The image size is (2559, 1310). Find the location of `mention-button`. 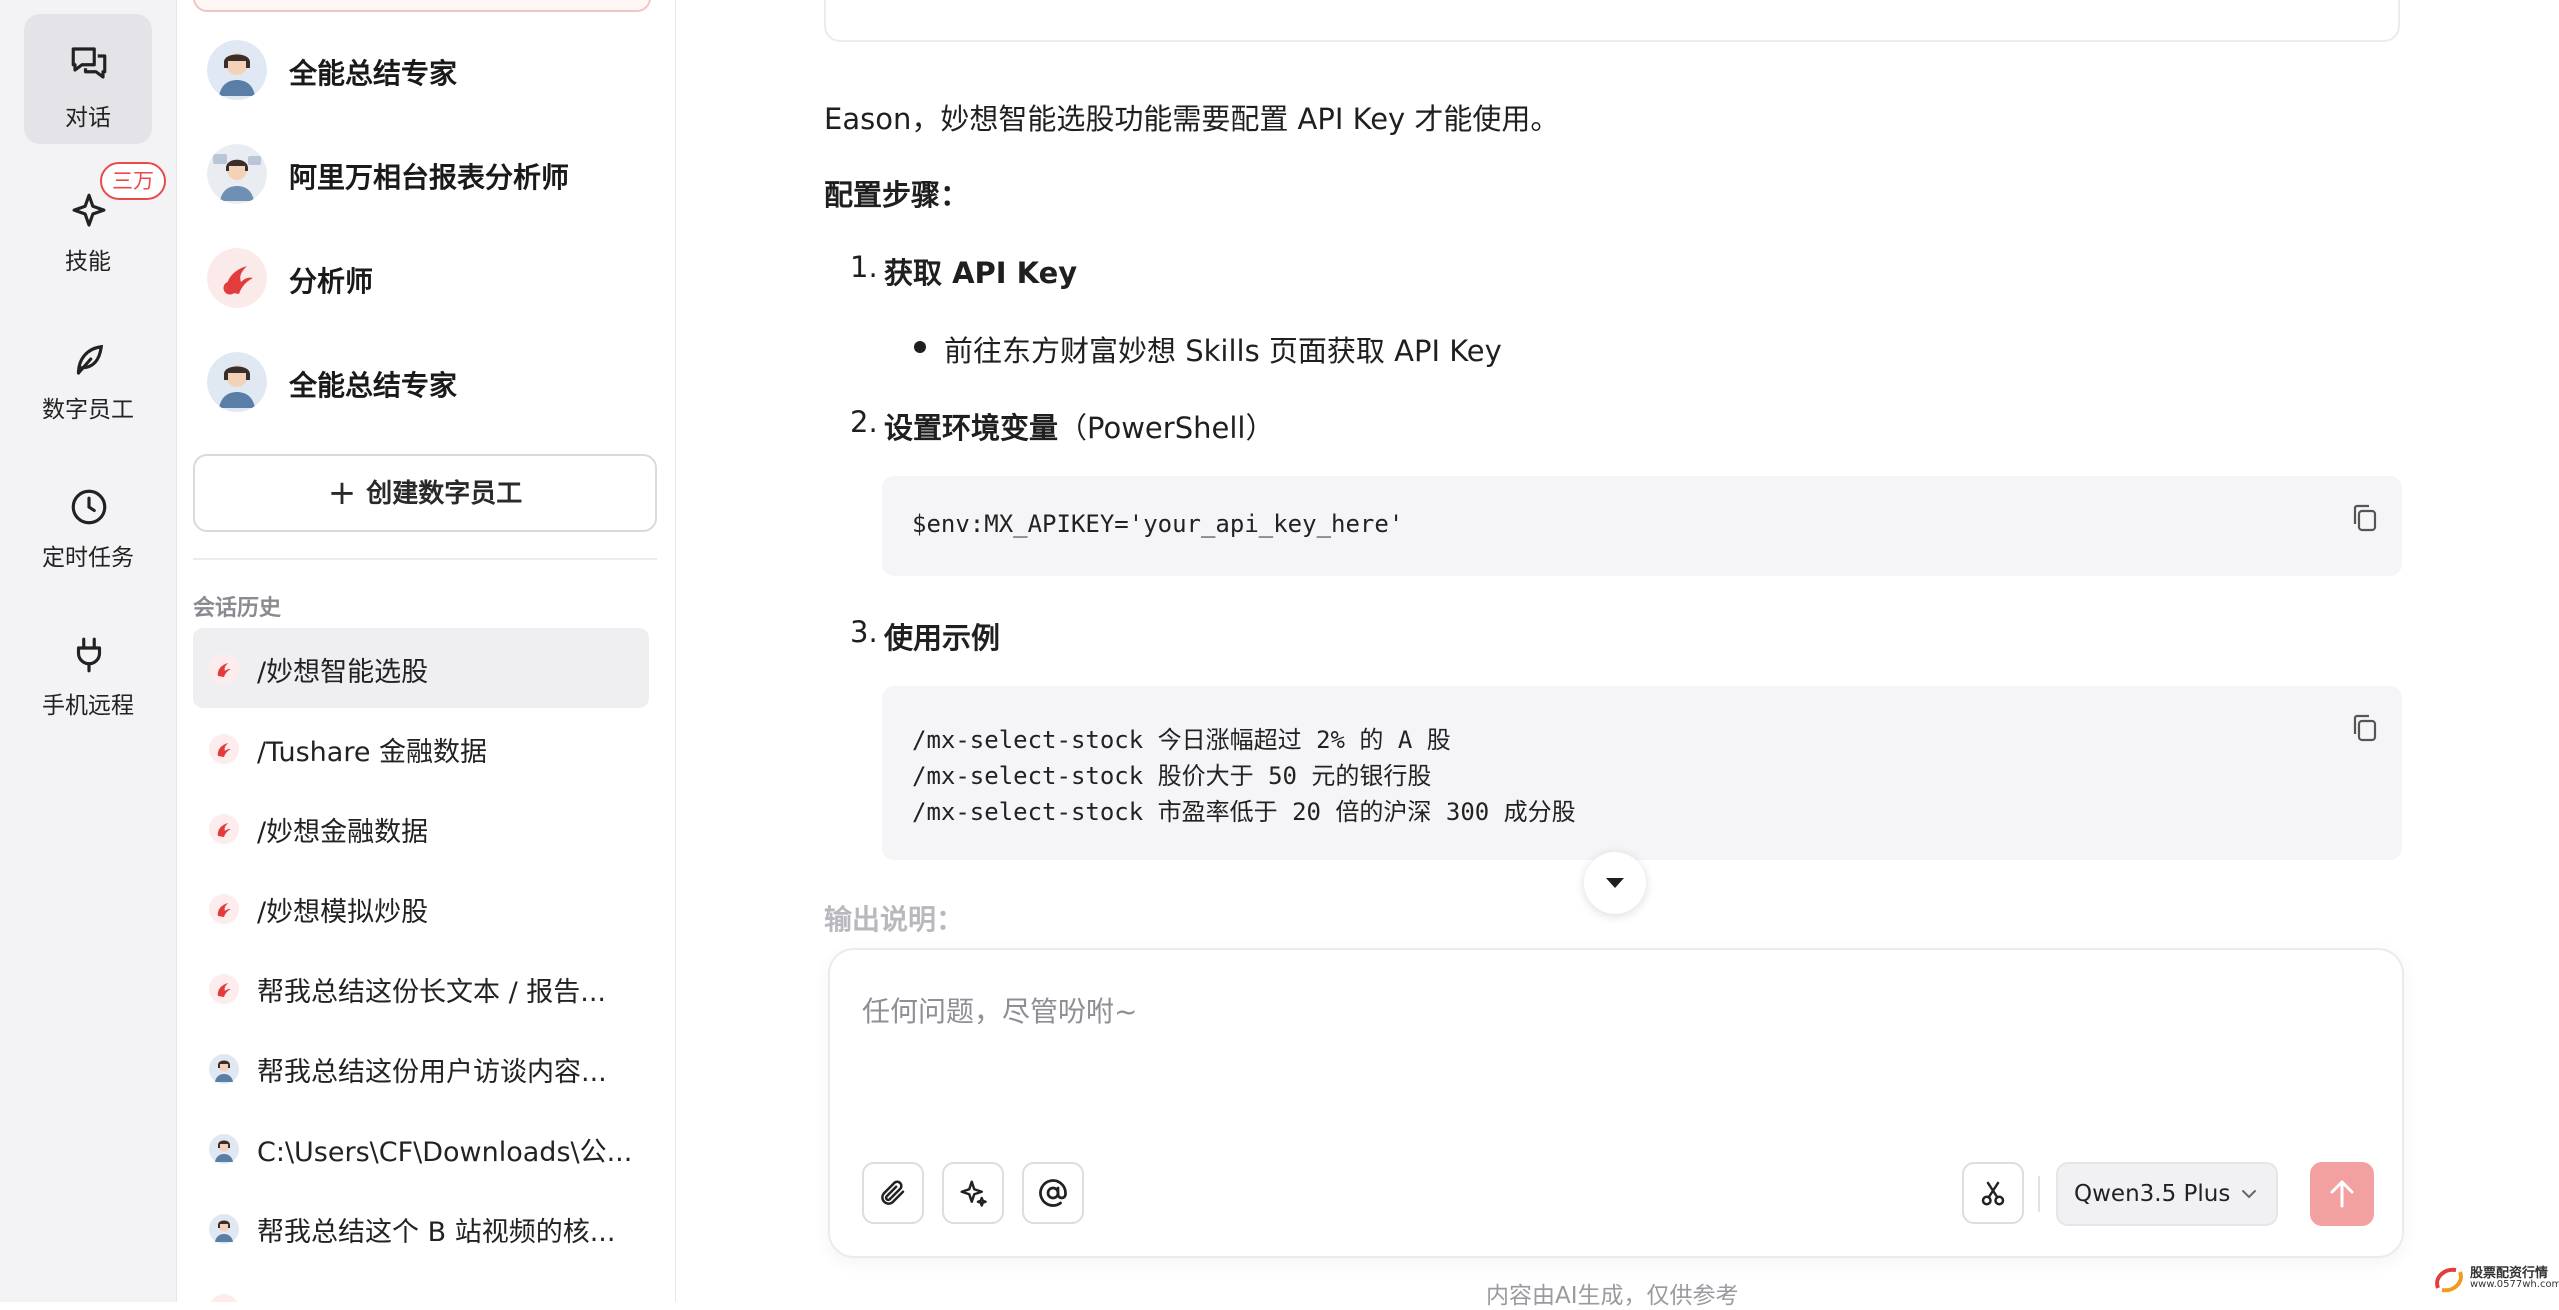

mention-button is located at coordinates (1053, 1193).